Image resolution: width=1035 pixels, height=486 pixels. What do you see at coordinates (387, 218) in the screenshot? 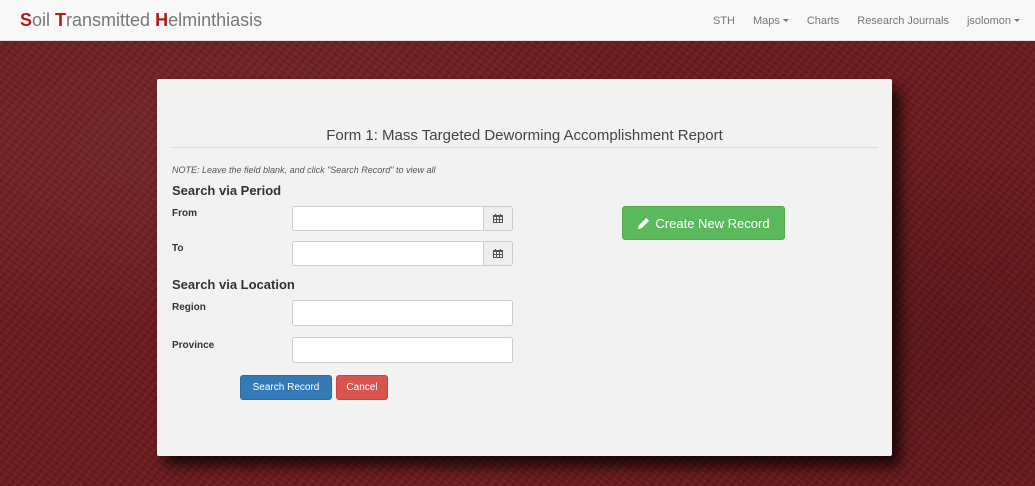
I see `from-date-input` at bounding box center [387, 218].